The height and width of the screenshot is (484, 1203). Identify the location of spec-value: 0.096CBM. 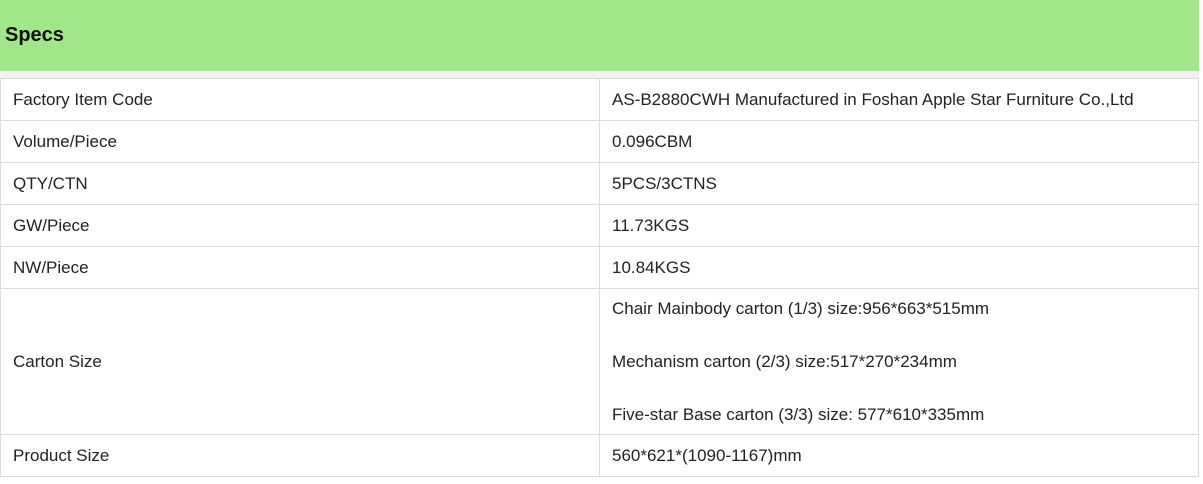
(899, 141).